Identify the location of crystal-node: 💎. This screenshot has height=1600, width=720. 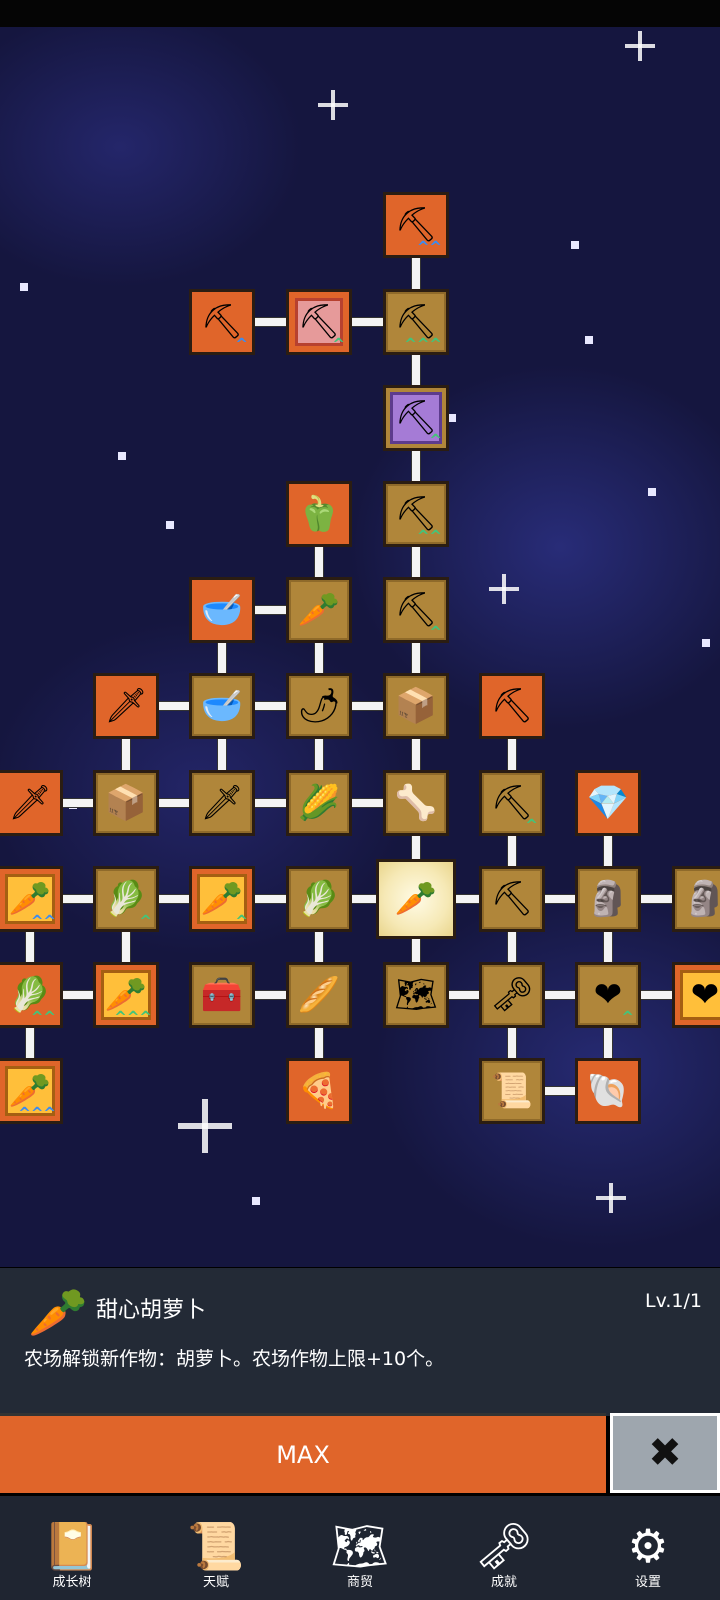
(608, 803).